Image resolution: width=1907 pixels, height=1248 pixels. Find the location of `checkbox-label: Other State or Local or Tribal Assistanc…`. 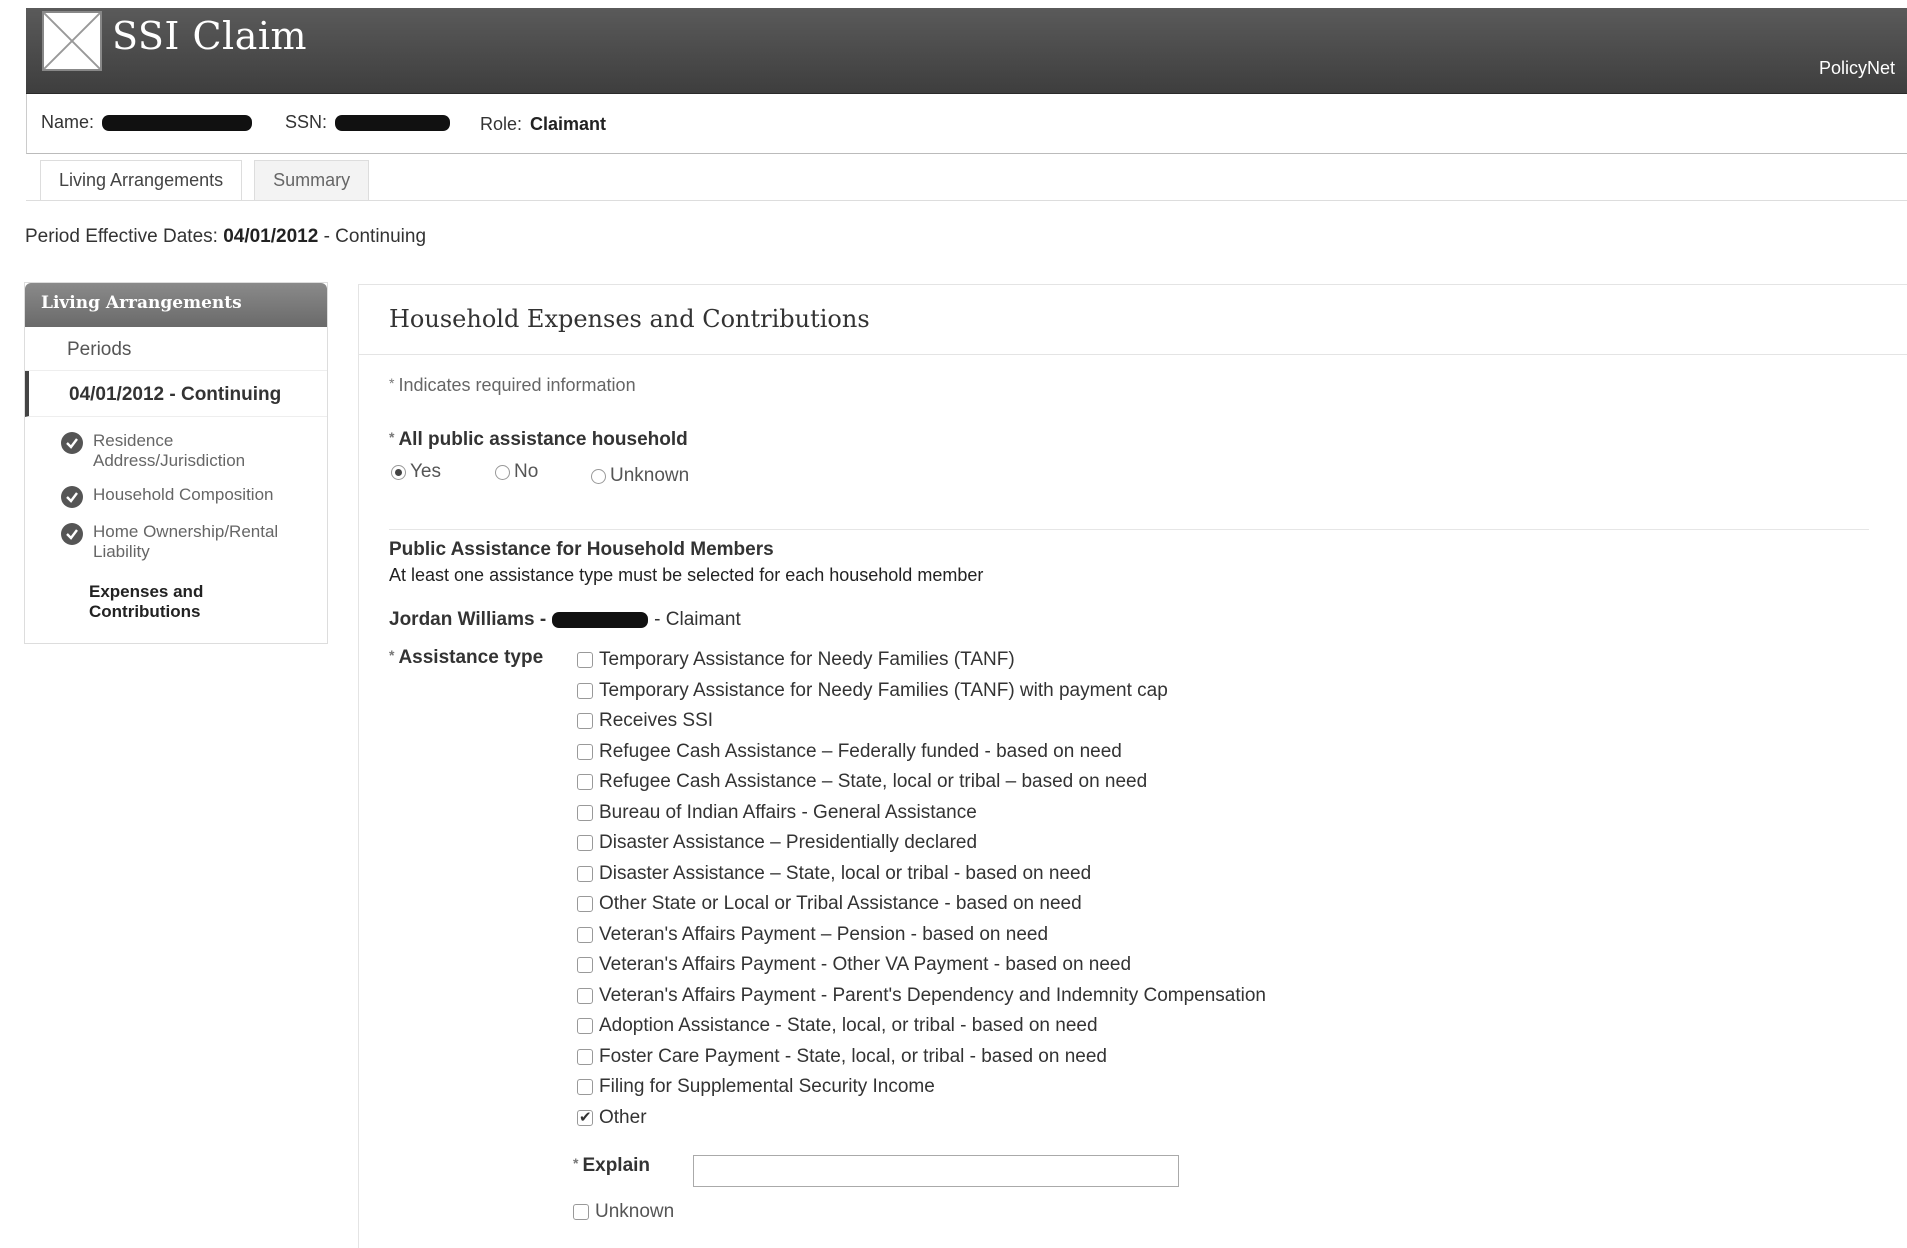

checkbox-label: Other State or Local or Tribal Assistanc… is located at coordinates (840, 903).